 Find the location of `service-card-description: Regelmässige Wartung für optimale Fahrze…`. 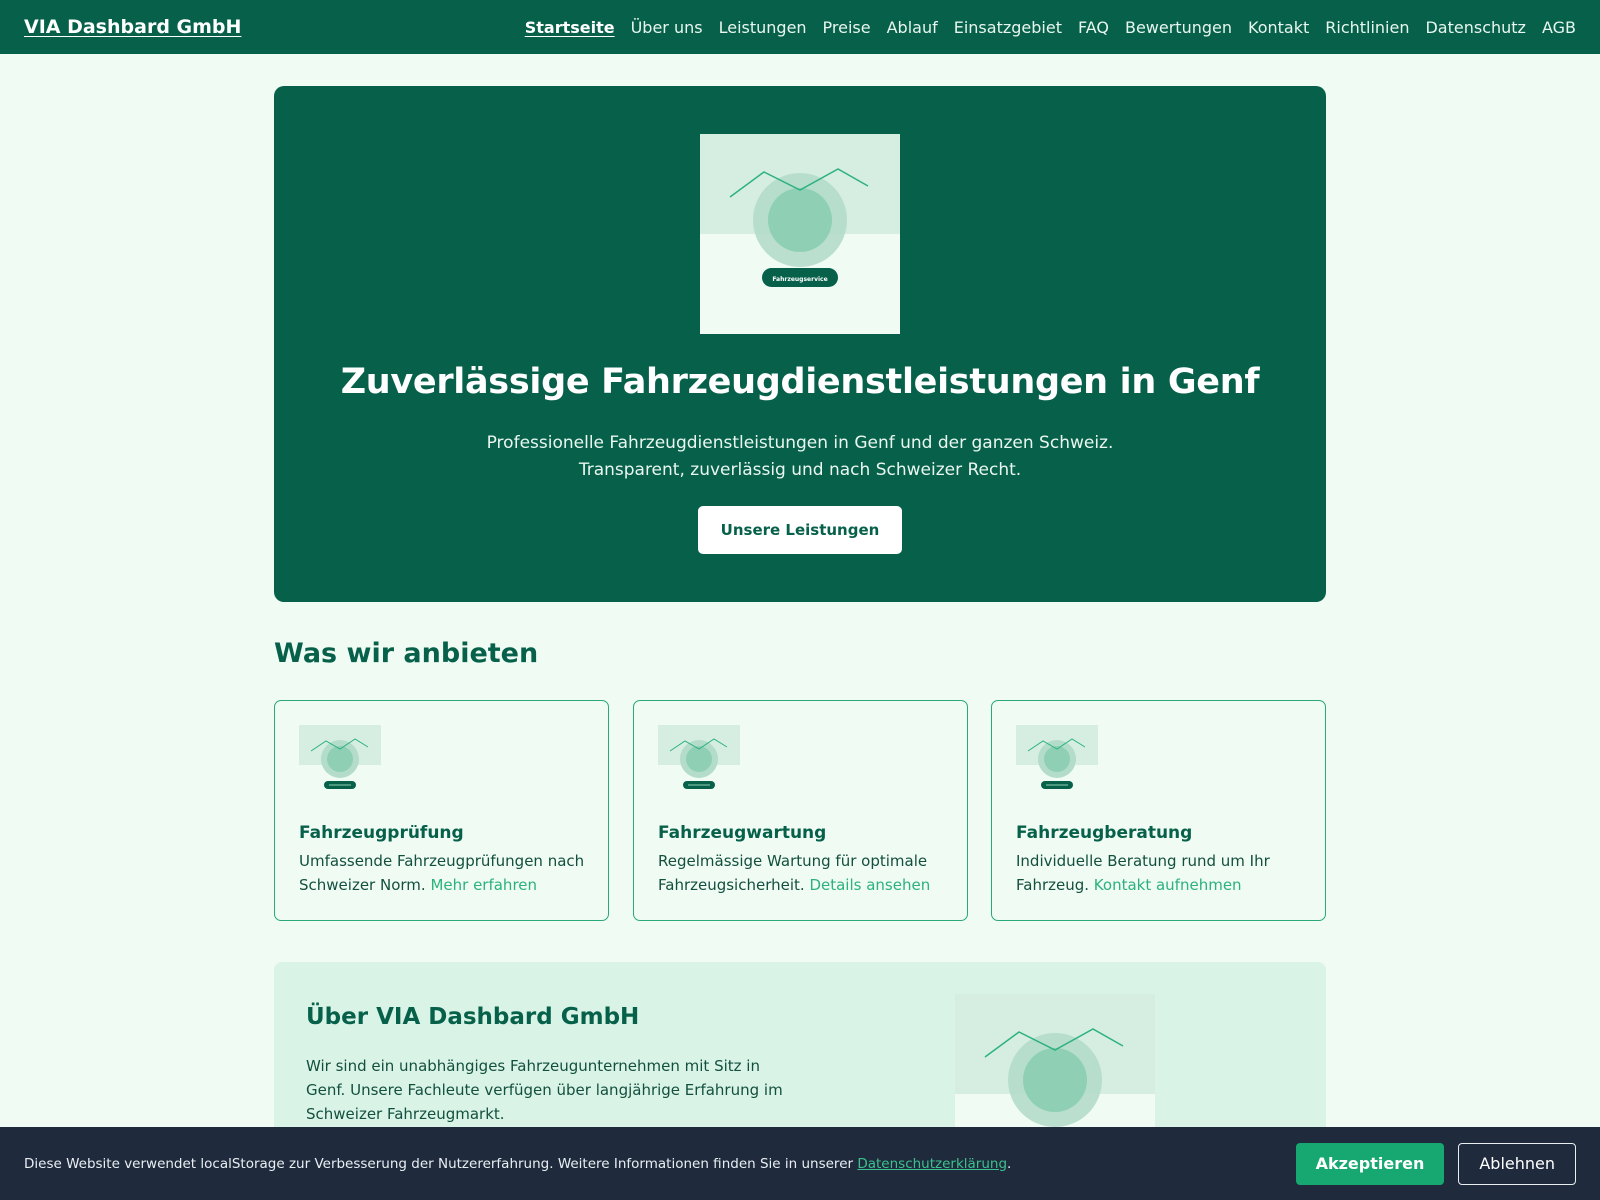

service-card-description: Regelmässige Wartung für optimale Fahrze… is located at coordinates (802, 873).